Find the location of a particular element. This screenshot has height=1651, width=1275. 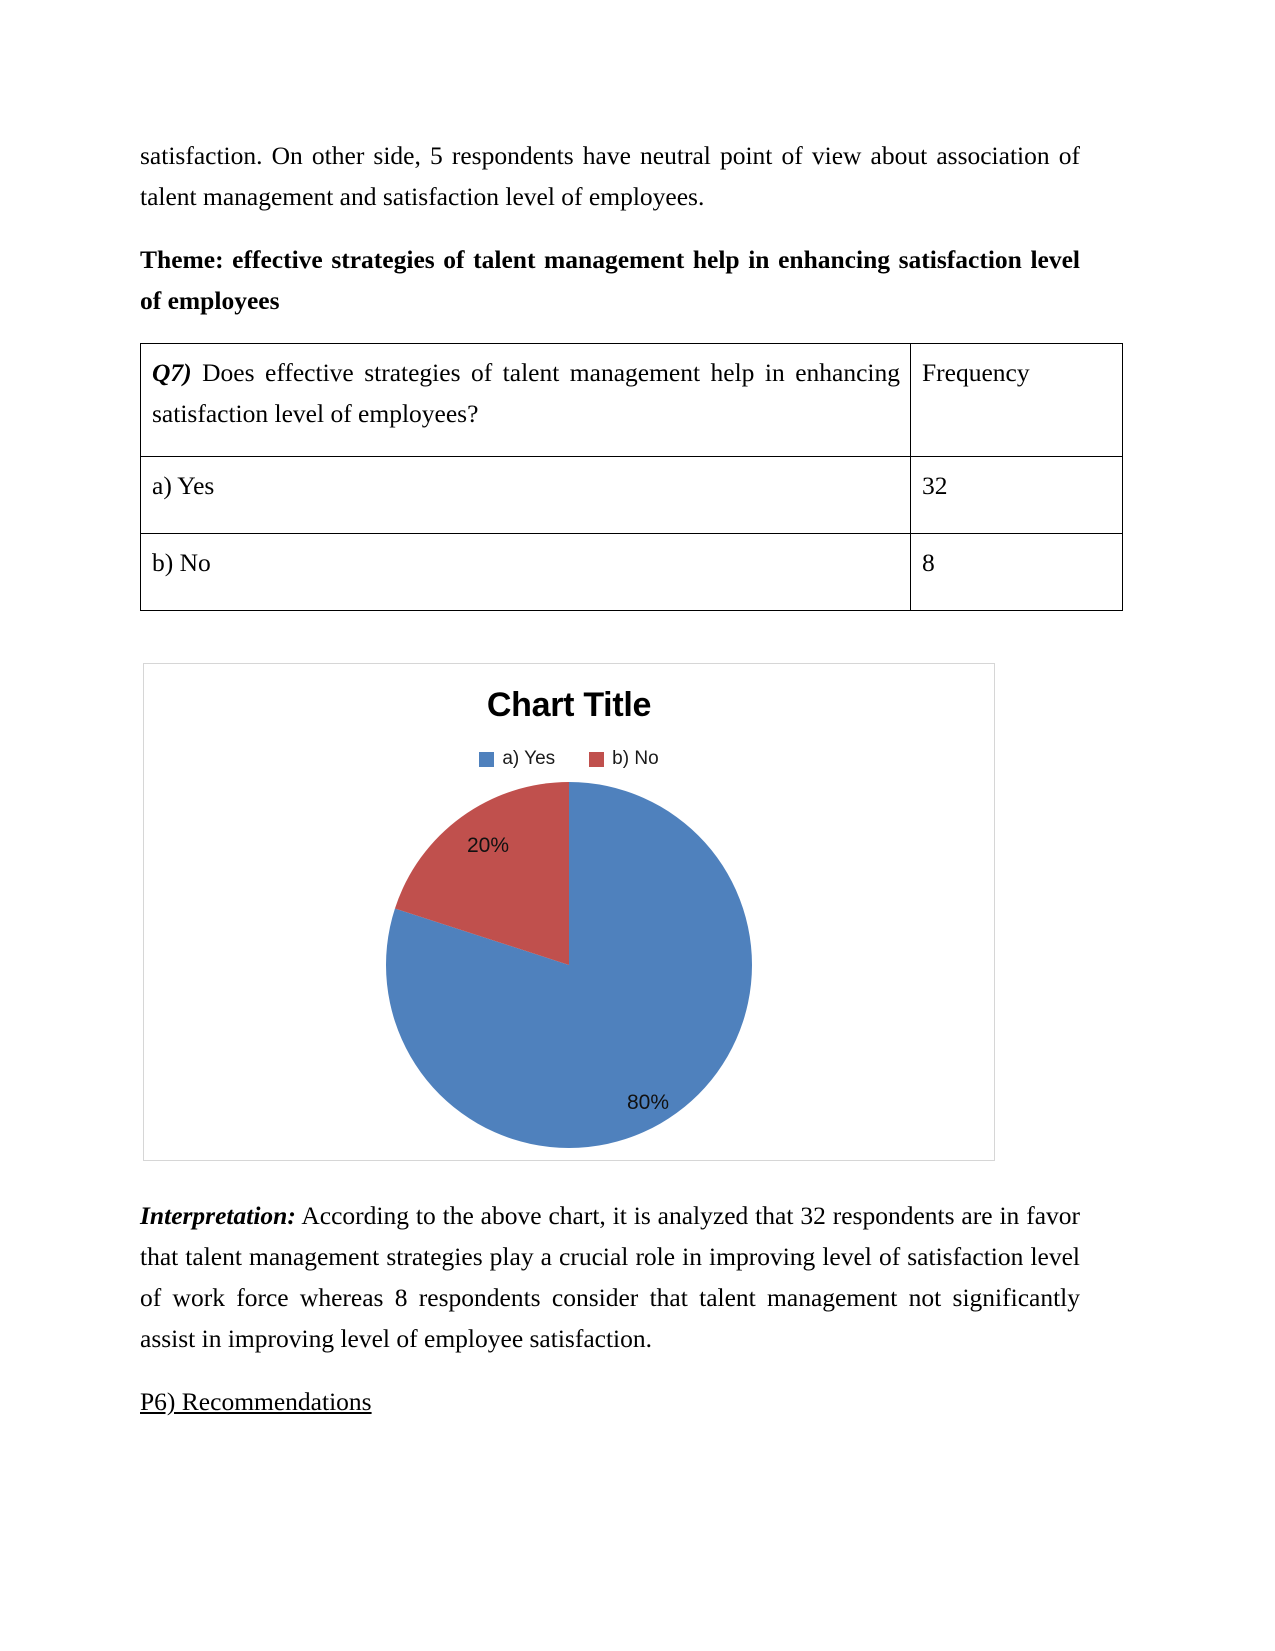

pie-plot-area: 80% 20% is located at coordinates (569, 965).